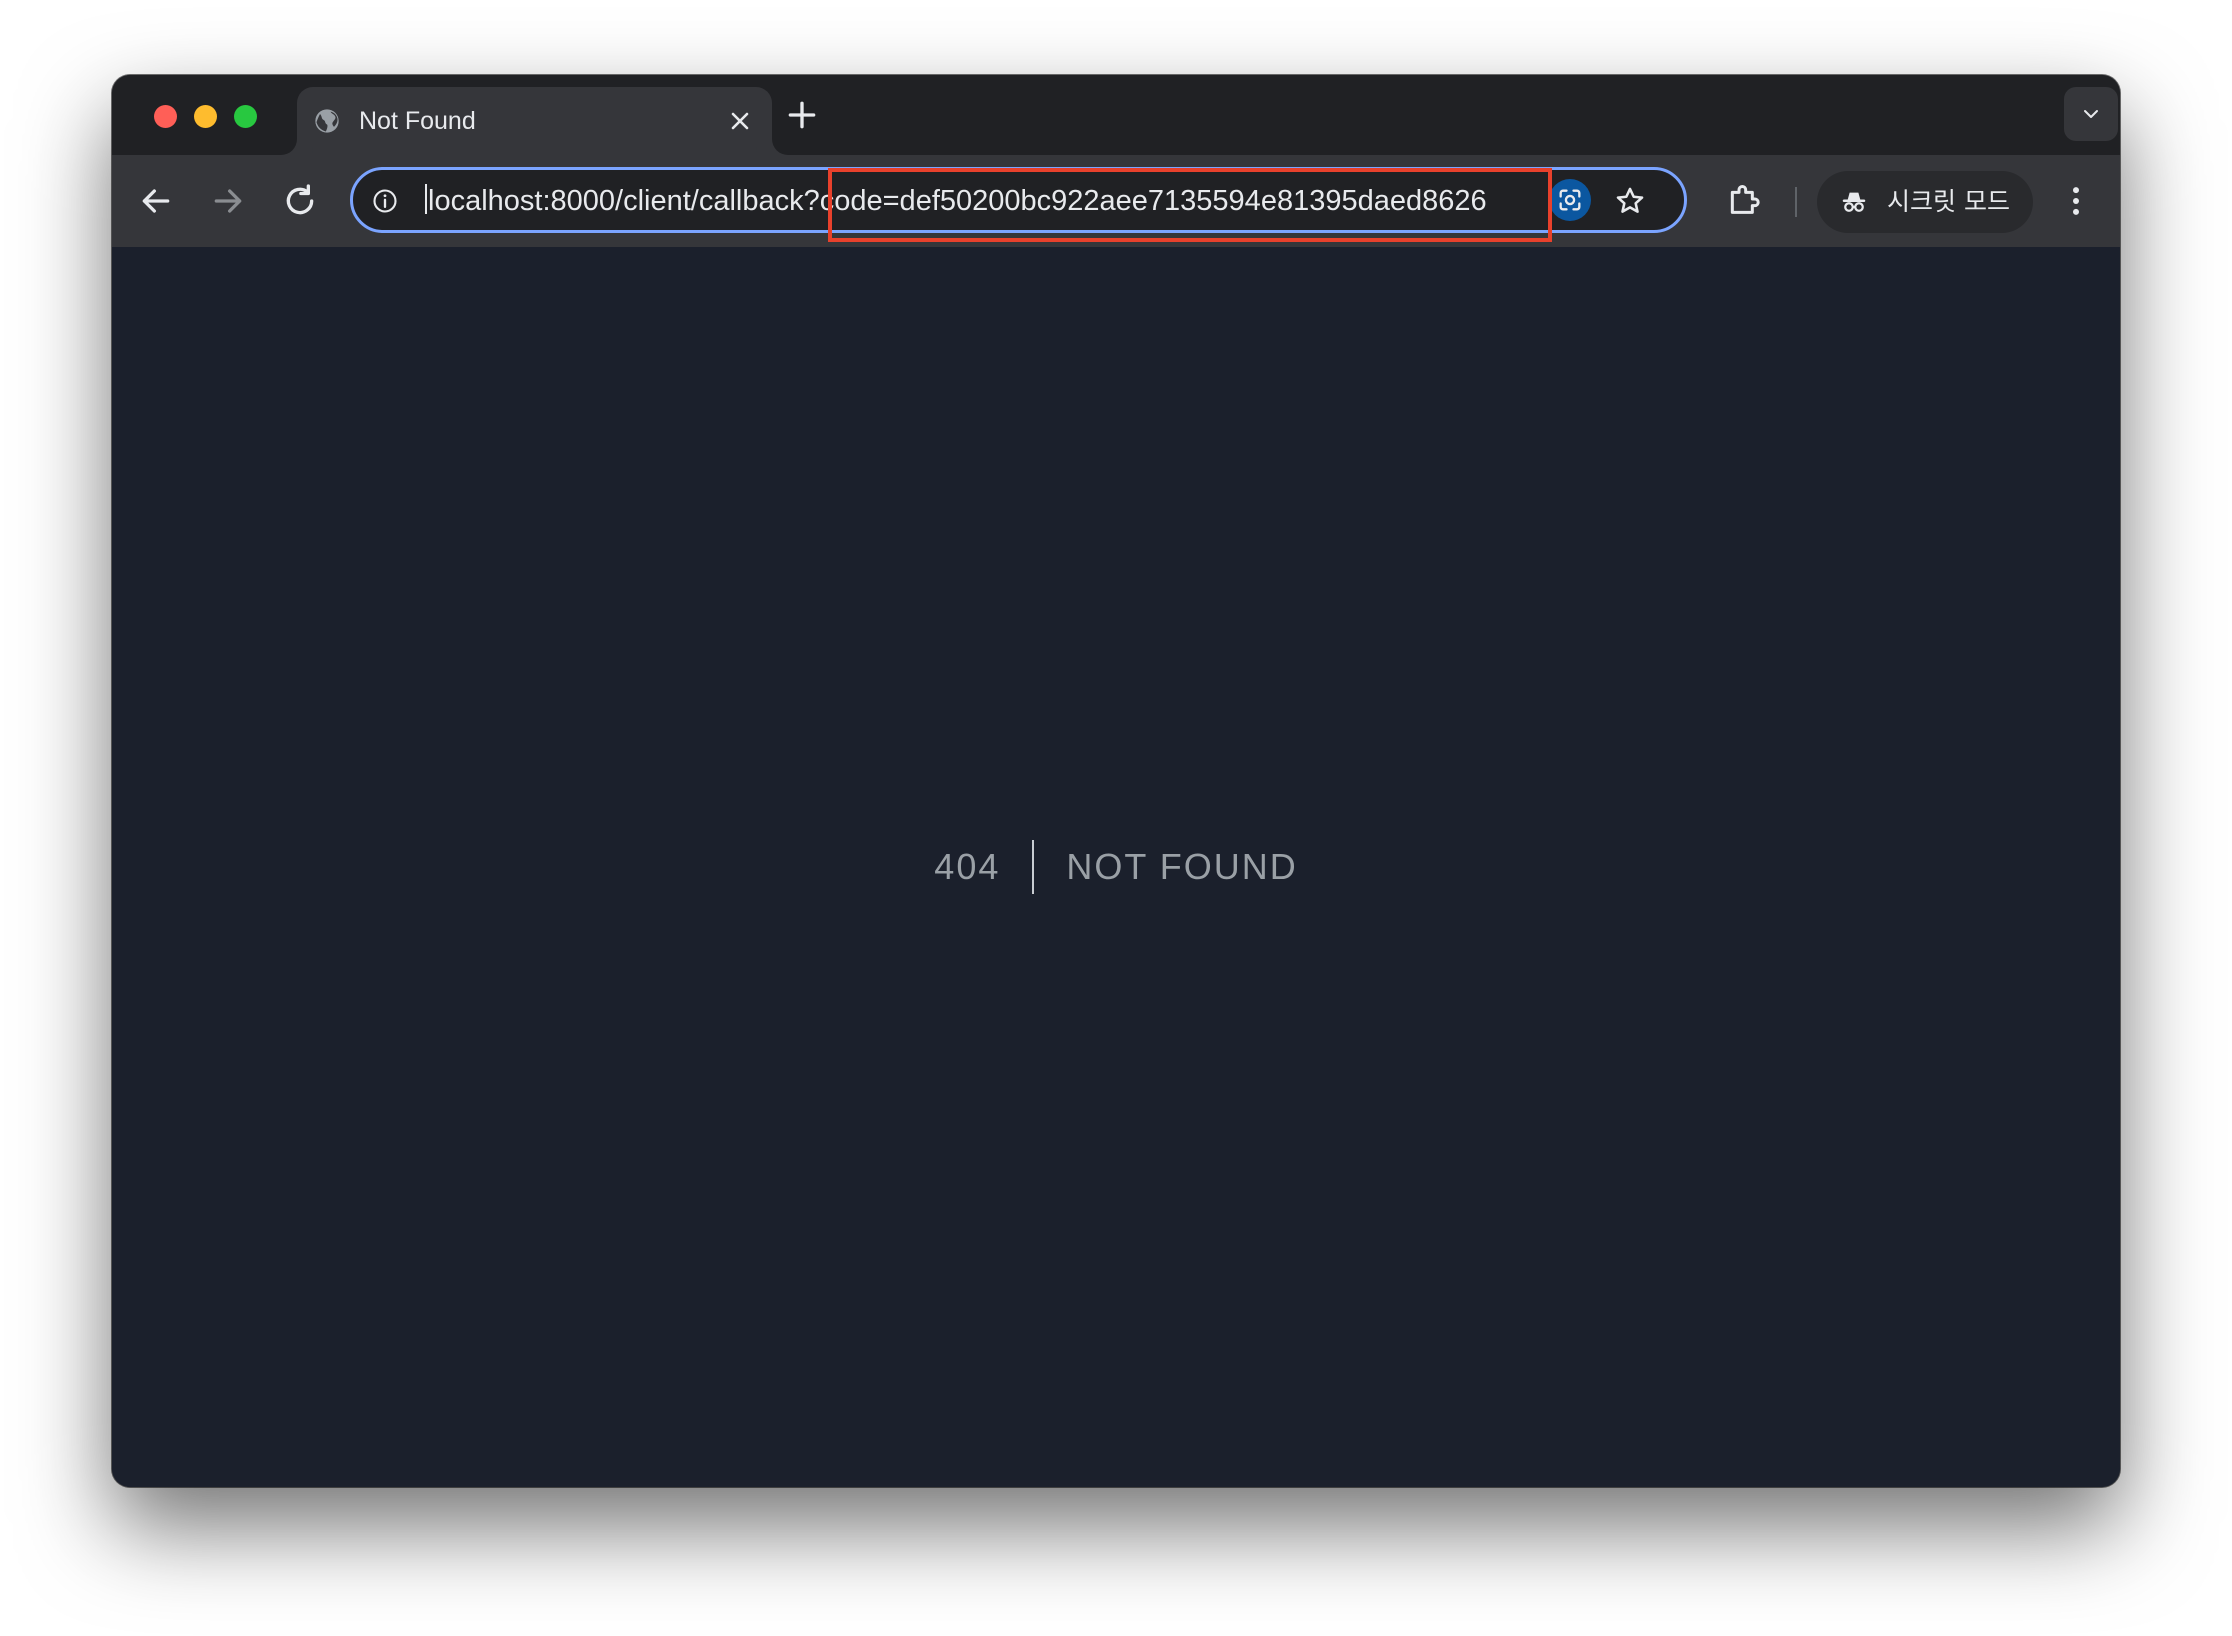 This screenshot has height=1636, width=2232. I want to click on status-code: 404, so click(967, 866).